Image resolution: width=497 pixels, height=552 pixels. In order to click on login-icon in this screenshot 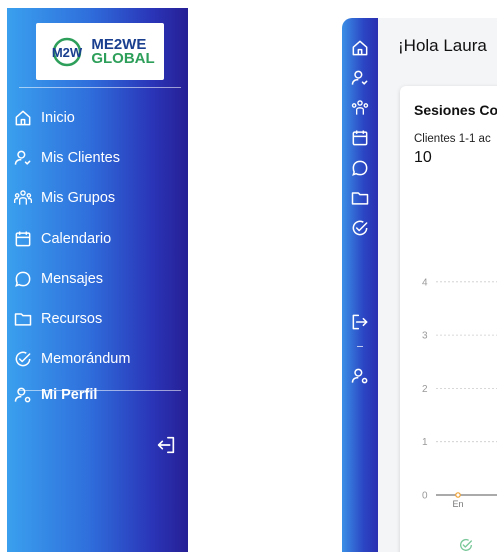, I will do `click(360, 322)`.